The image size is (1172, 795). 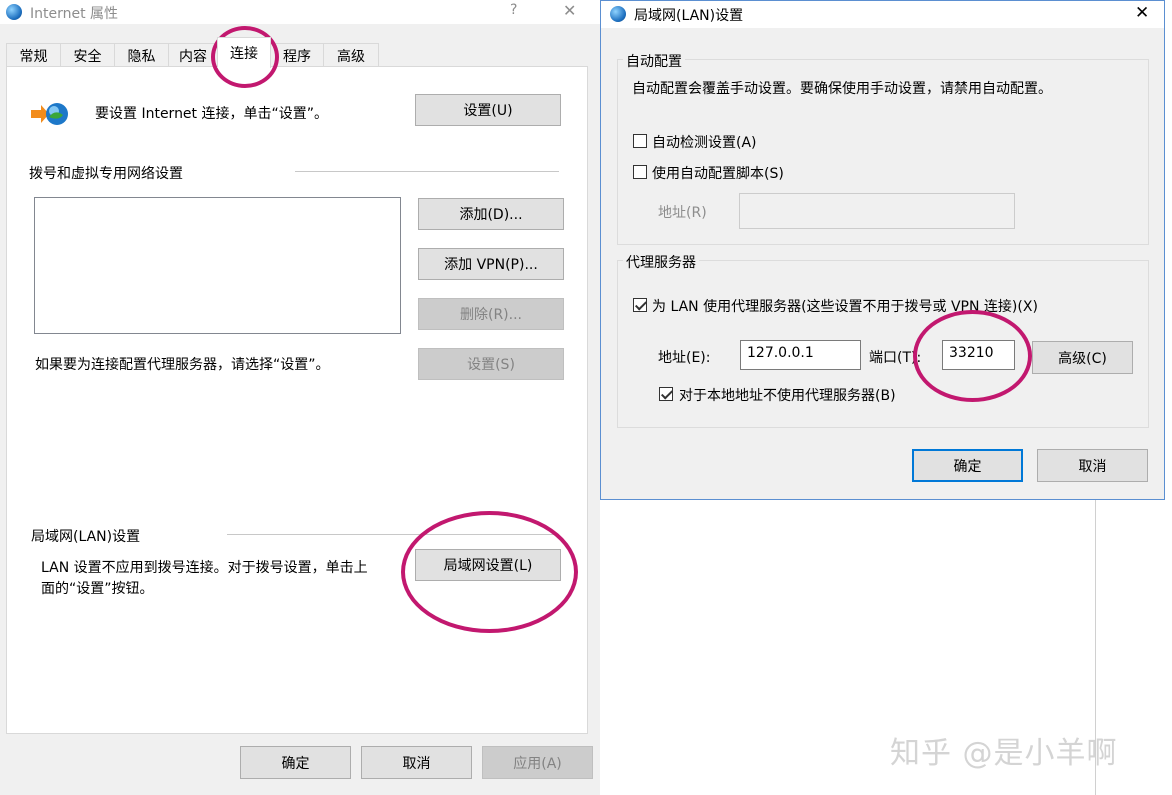 What do you see at coordinates (51, 113) in the screenshot?
I see `connect-wizard-icon` at bounding box center [51, 113].